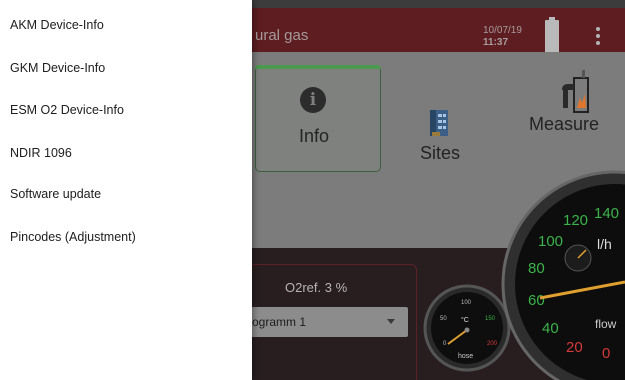  What do you see at coordinates (55, 194) in the screenshot?
I see `menu-item-software-update: Software update` at bounding box center [55, 194].